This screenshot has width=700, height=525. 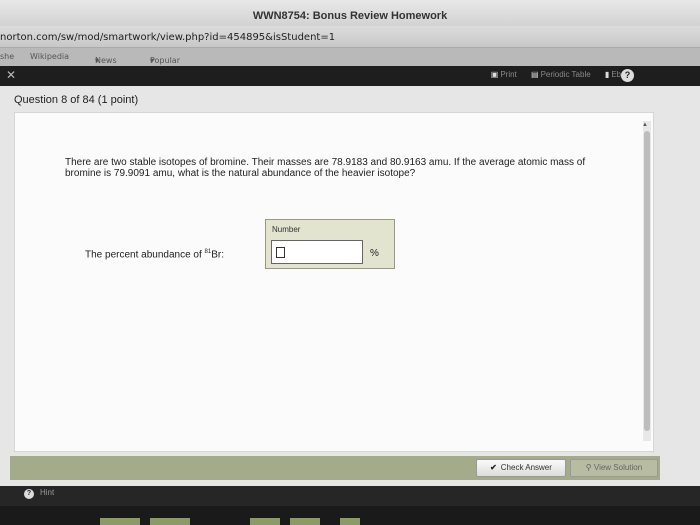 I want to click on answer-label-element: Br:, so click(x=217, y=255).